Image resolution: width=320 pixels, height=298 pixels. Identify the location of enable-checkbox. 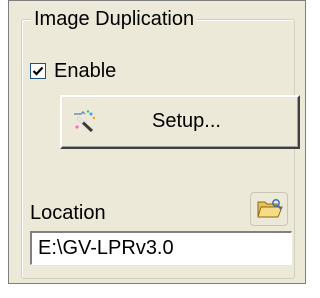
(38, 71).